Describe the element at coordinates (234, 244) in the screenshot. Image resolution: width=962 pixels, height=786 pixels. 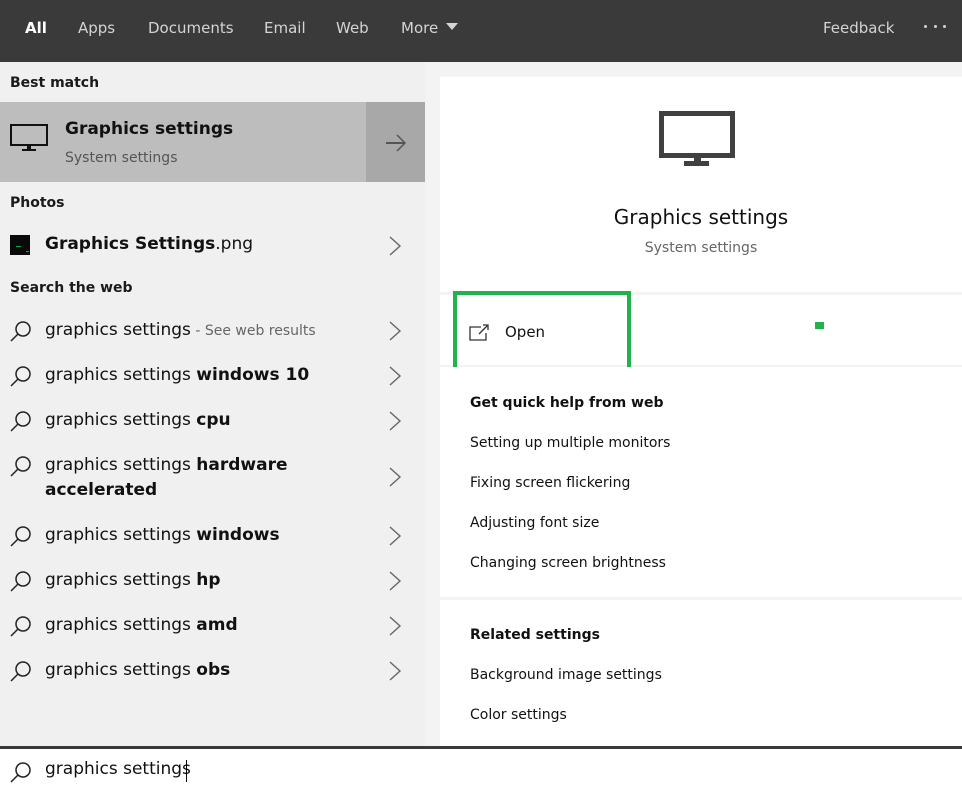
I see `photo-ext: .png` at that location.